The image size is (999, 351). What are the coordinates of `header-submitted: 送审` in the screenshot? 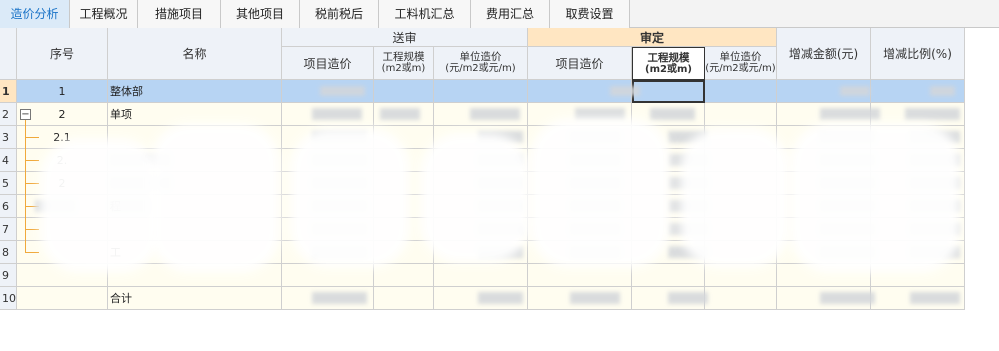 It's located at (405, 37).